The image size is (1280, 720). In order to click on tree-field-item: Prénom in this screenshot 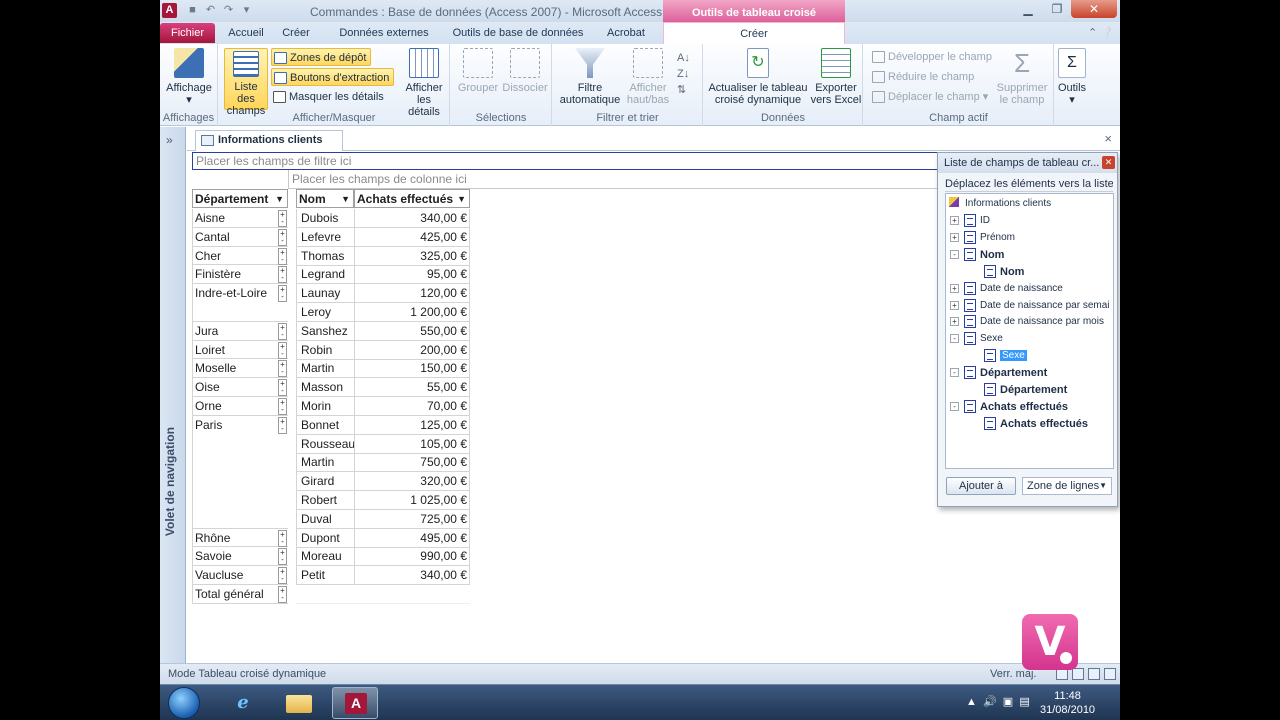, I will do `click(997, 238)`.